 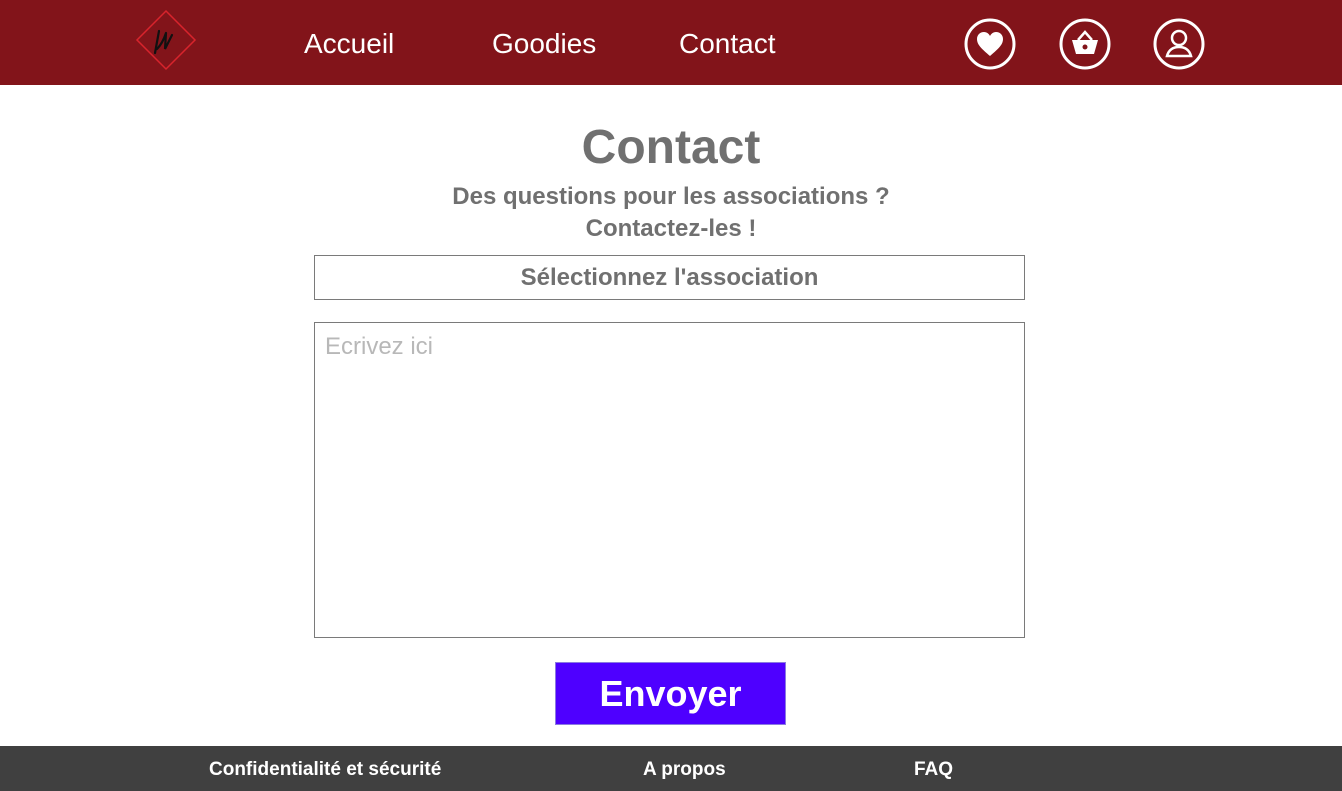 What do you see at coordinates (671, 228) in the screenshot?
I see `subtitle-line-2: Contactez-les !` at bounding box center [671, 228].